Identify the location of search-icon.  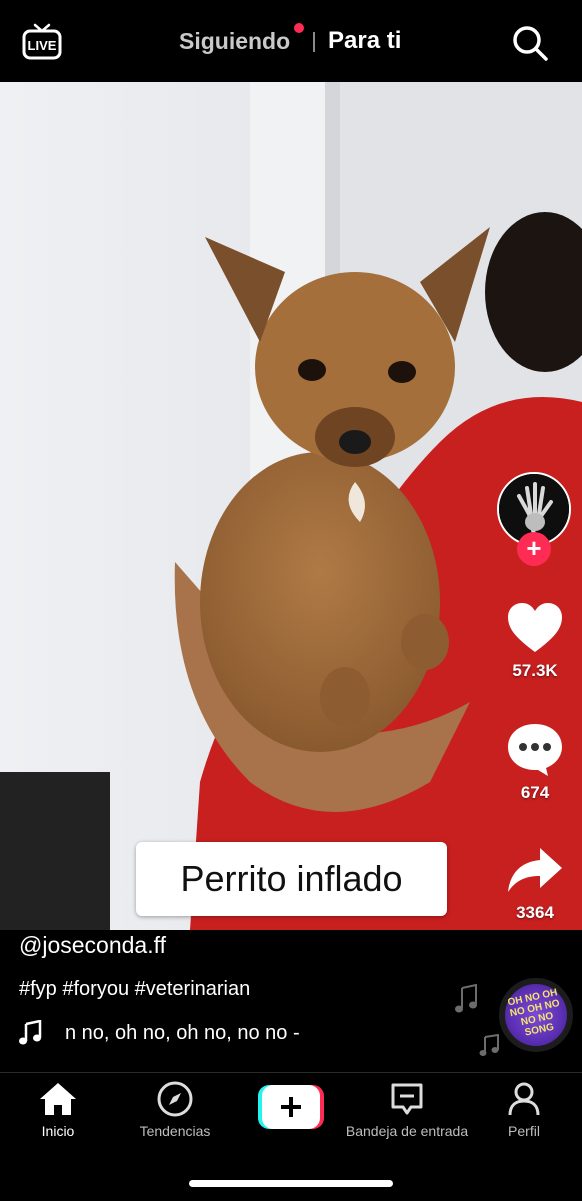
(530, 43).